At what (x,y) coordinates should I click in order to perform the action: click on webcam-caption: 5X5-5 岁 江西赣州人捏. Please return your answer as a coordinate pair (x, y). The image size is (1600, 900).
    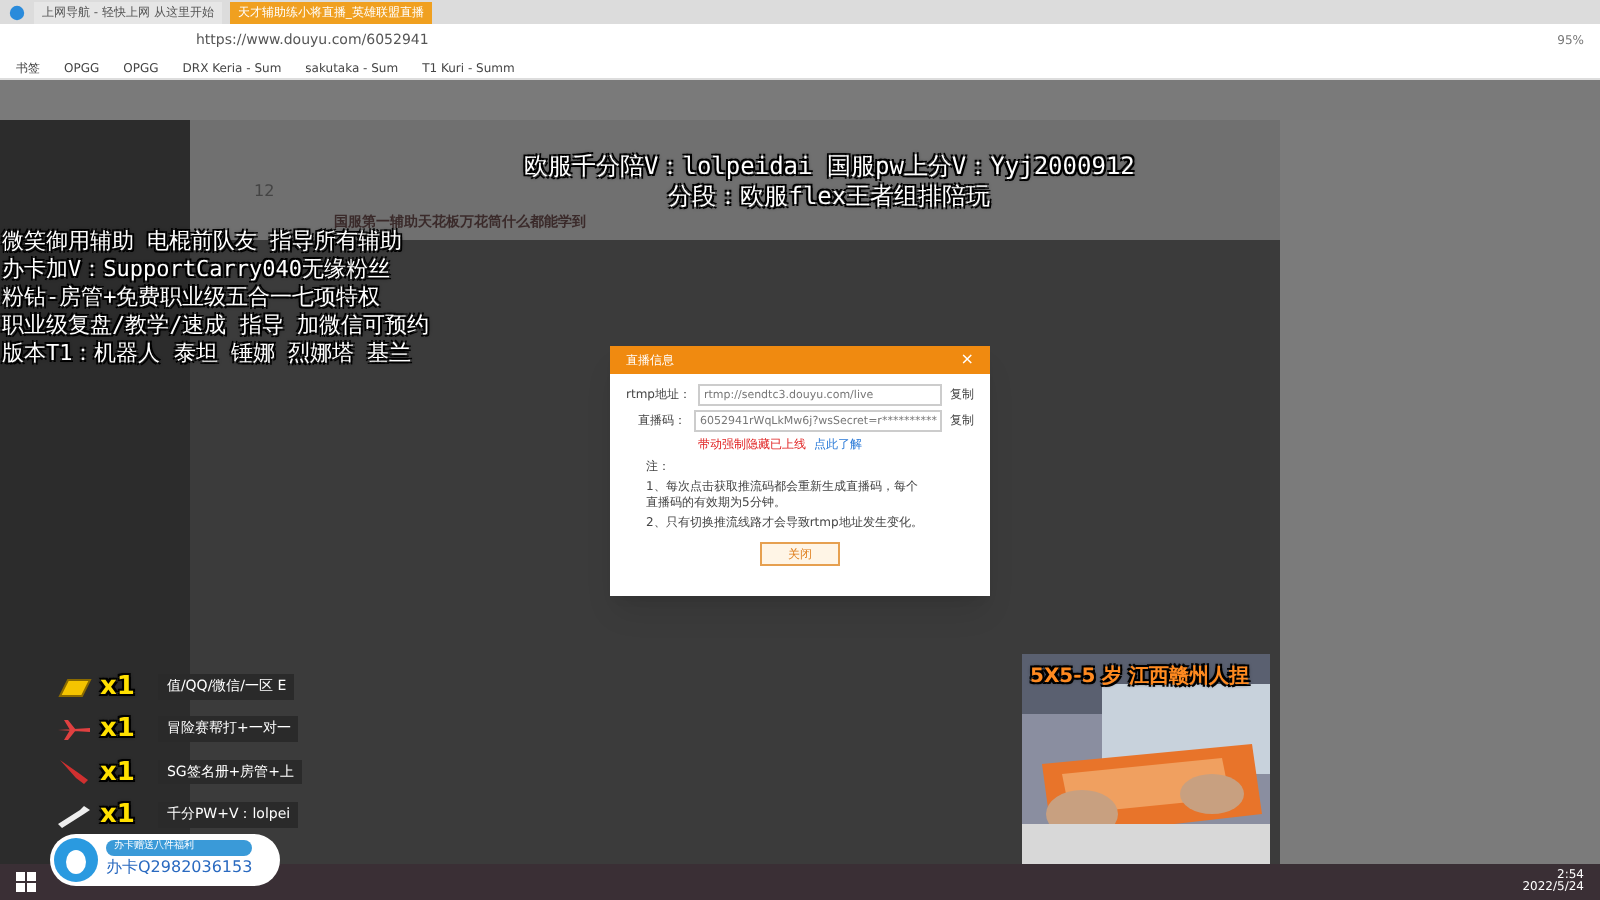
    Looking at the image, I should click on (1140, 677).